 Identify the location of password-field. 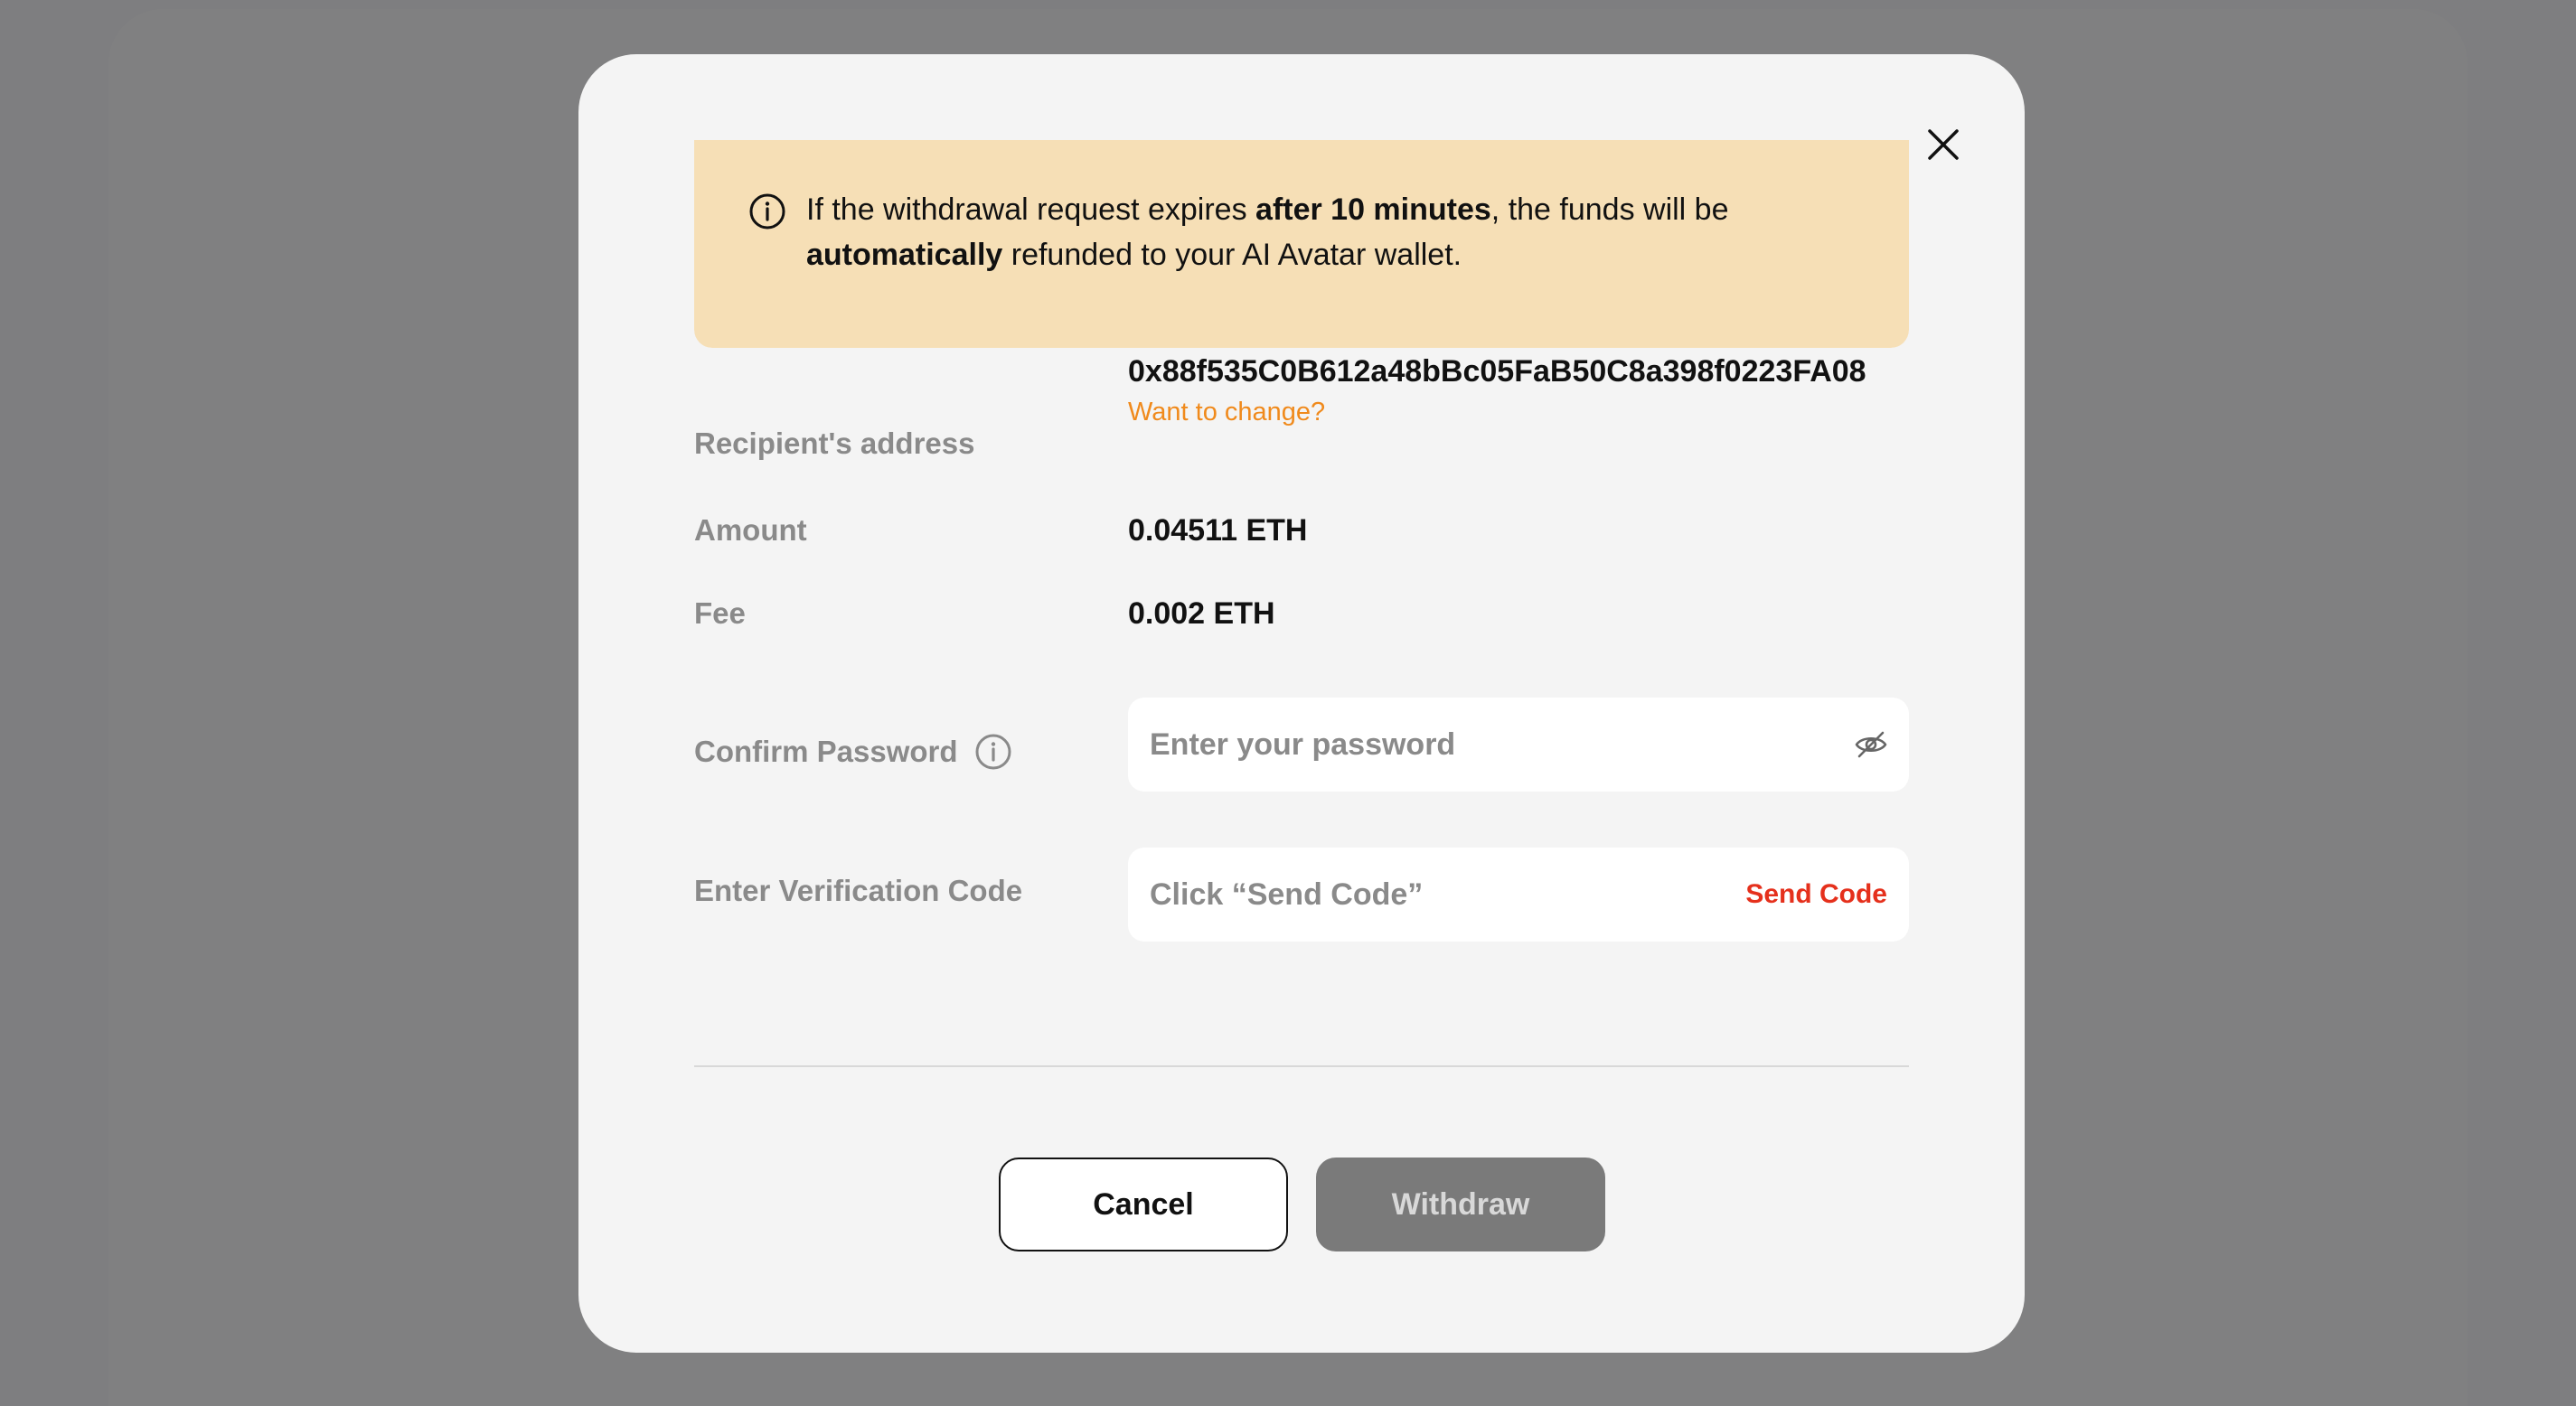
(1518, 745).